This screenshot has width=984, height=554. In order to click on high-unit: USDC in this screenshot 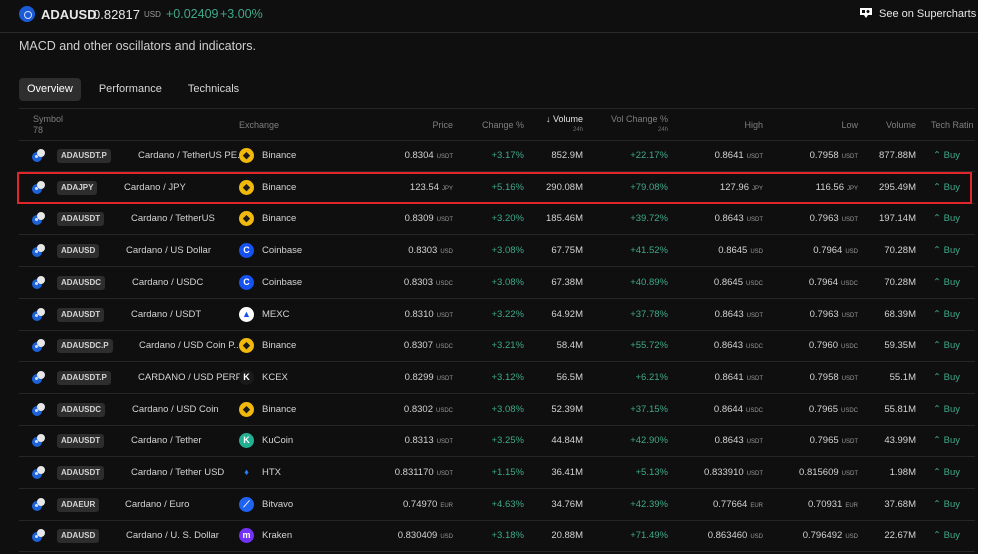, I will do `click(754, 410)`.